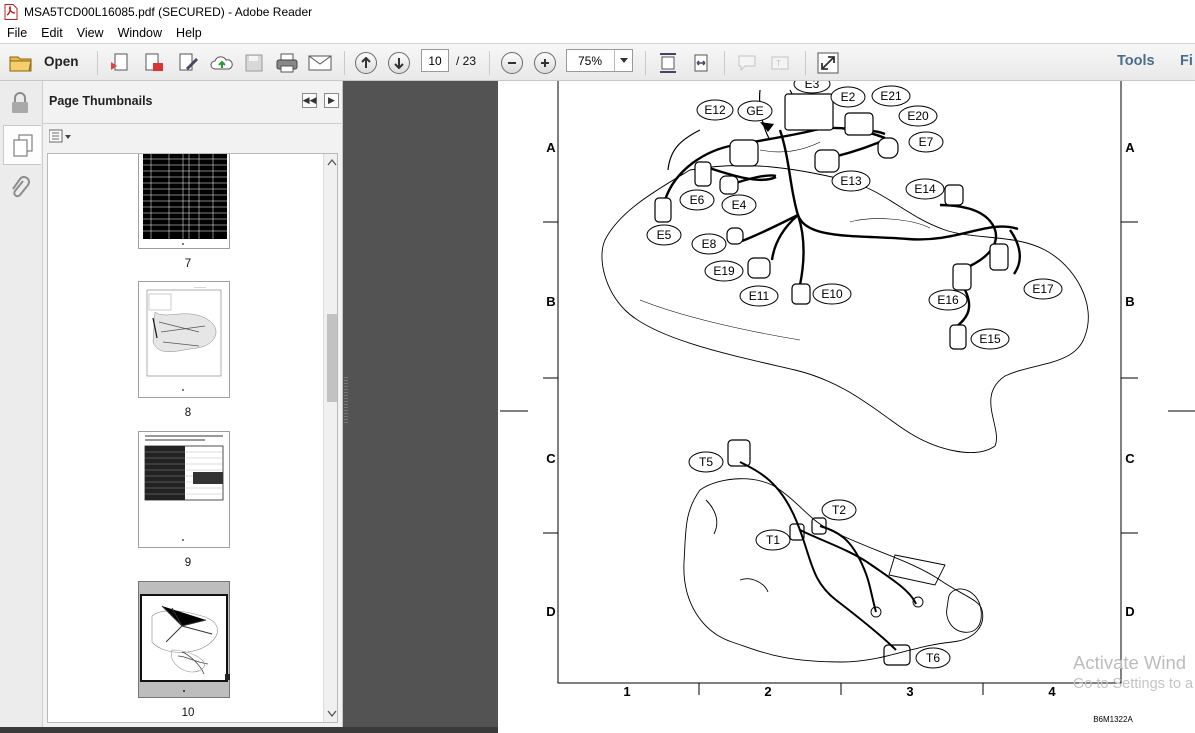 The image size is (1195, 733). Describe the element at coordinates (828, 63) in the screenshot. I see `expand-icon` at that location.